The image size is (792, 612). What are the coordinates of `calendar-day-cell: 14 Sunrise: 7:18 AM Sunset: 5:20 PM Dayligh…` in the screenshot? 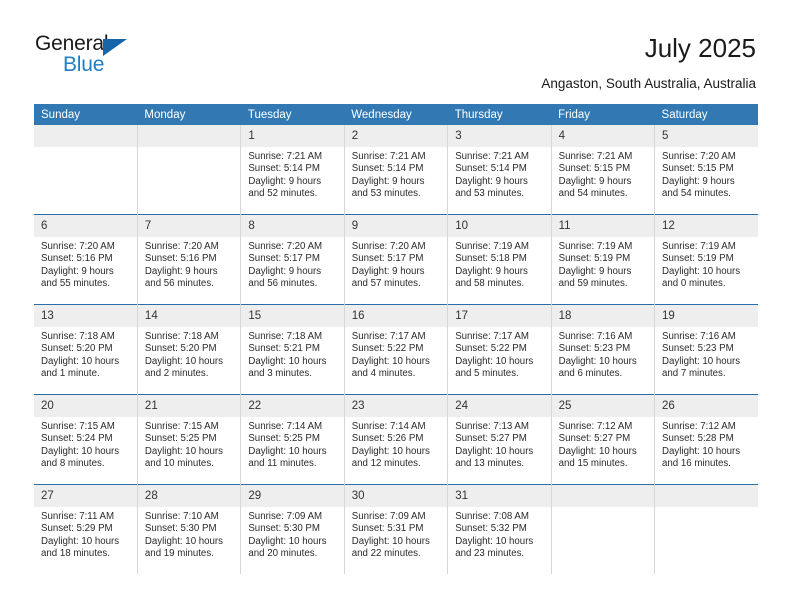 It's located at (189, 349).